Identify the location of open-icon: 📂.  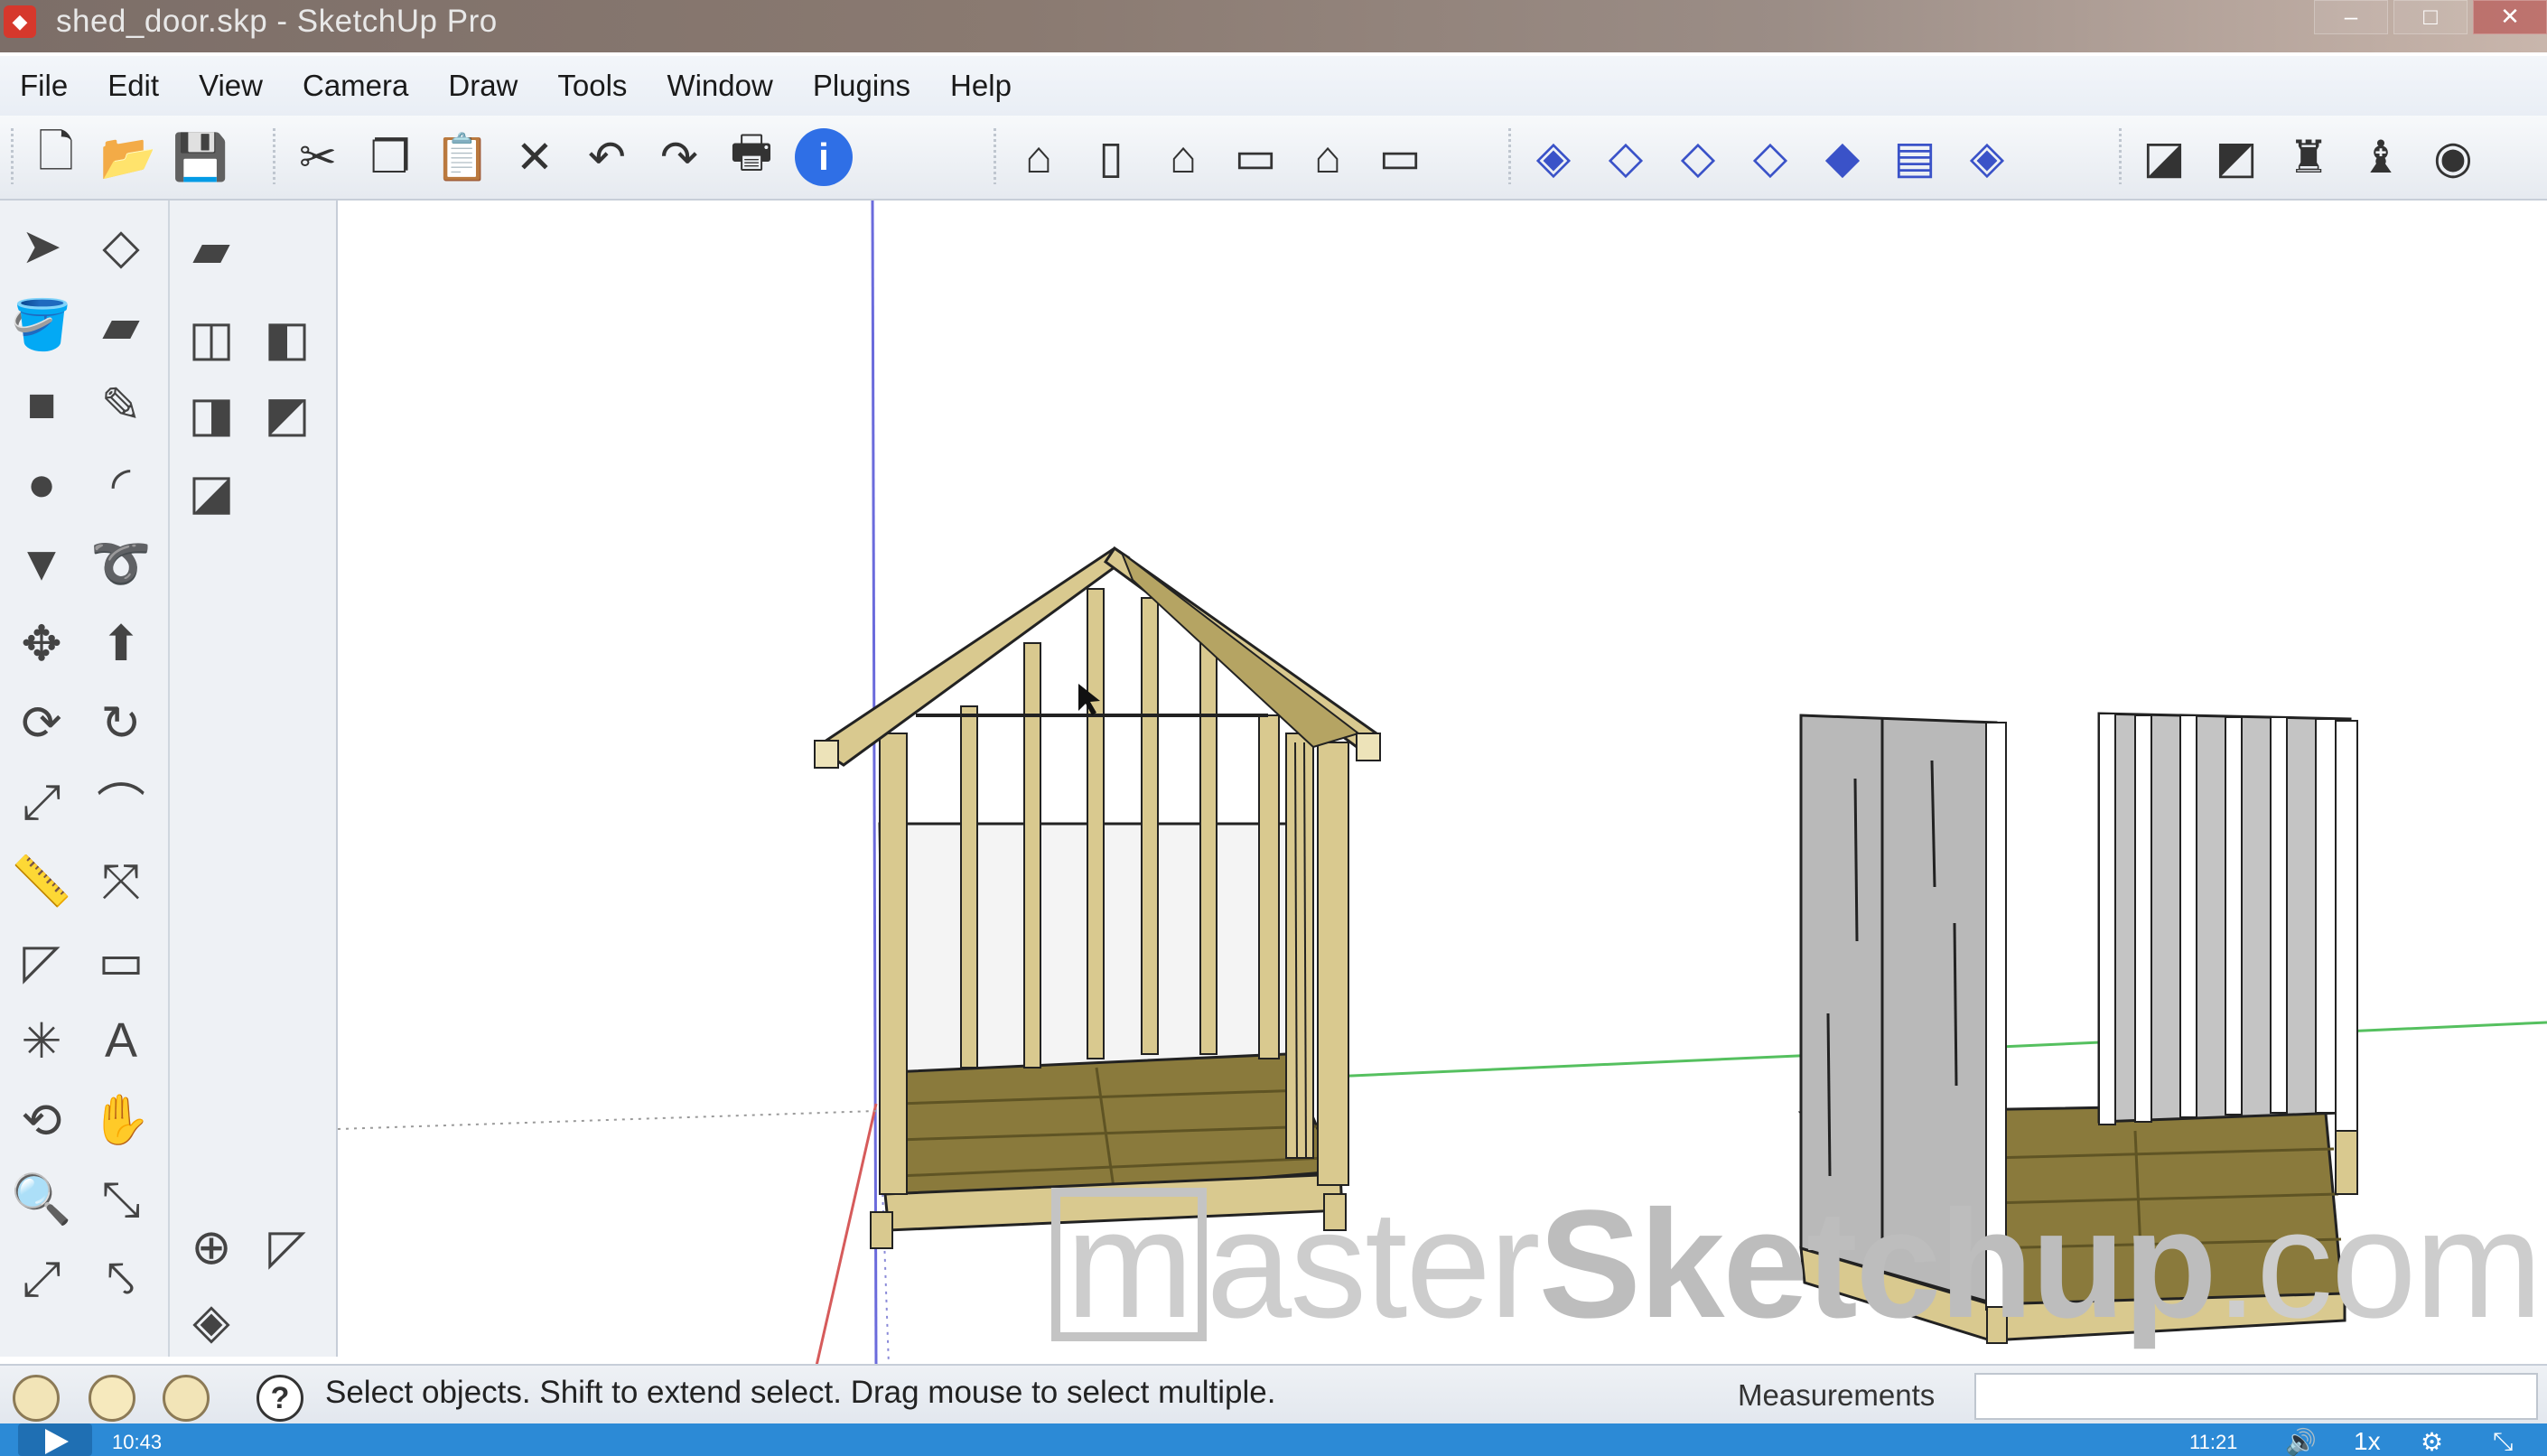
(128, 157).